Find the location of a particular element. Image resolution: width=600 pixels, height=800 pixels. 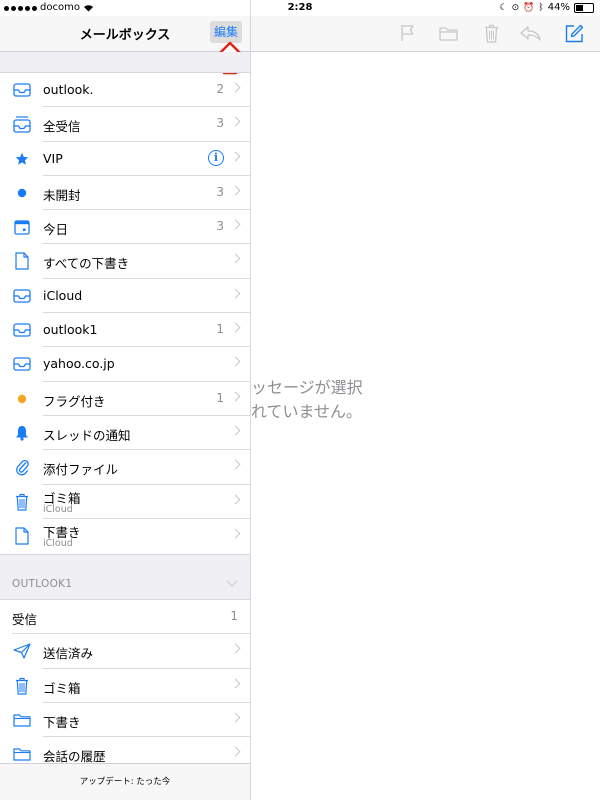

mailbox-row-outlook1: outlook1 1 is located at coordinates (125, 330).